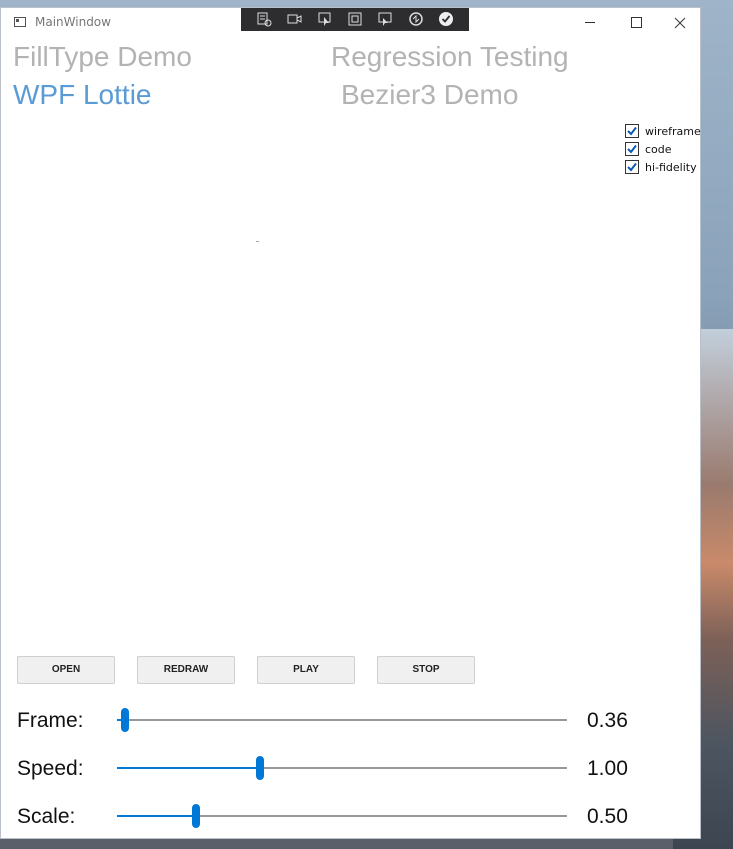  I want to click on scale-value: 0.50, so click(607, 816).